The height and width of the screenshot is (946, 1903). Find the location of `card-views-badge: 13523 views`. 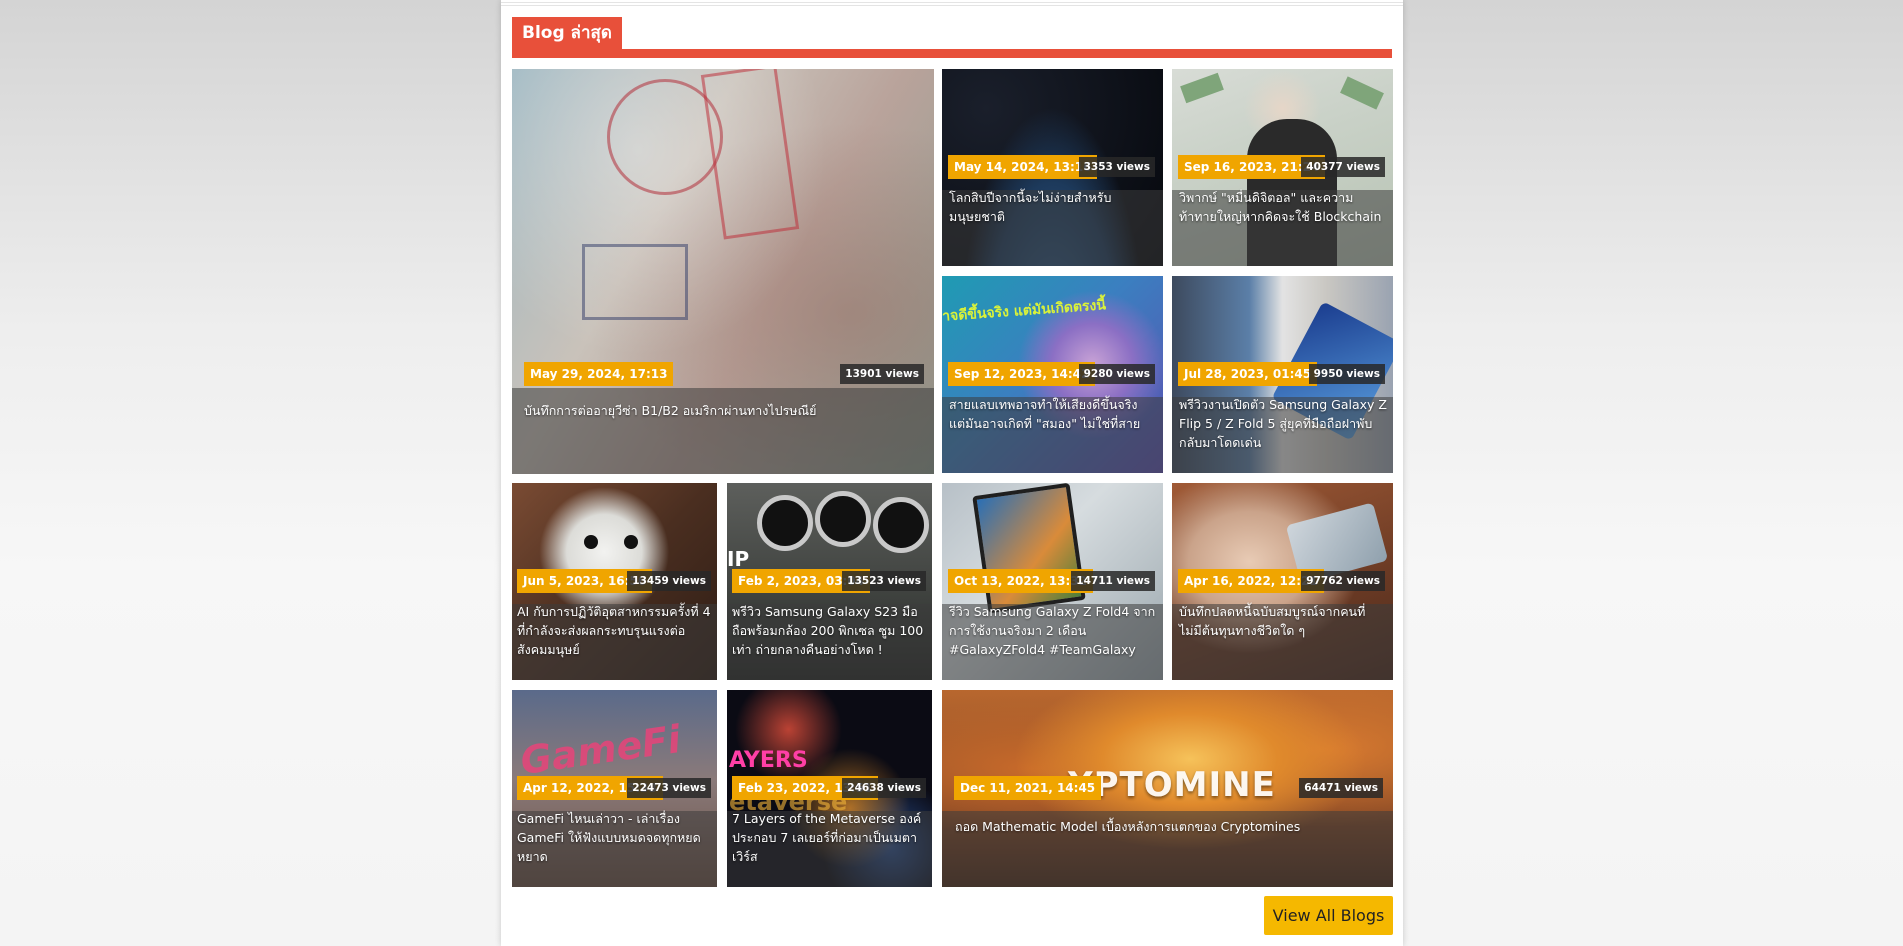

card-views-badge: 13523 views is located at coordinates (884, 581).